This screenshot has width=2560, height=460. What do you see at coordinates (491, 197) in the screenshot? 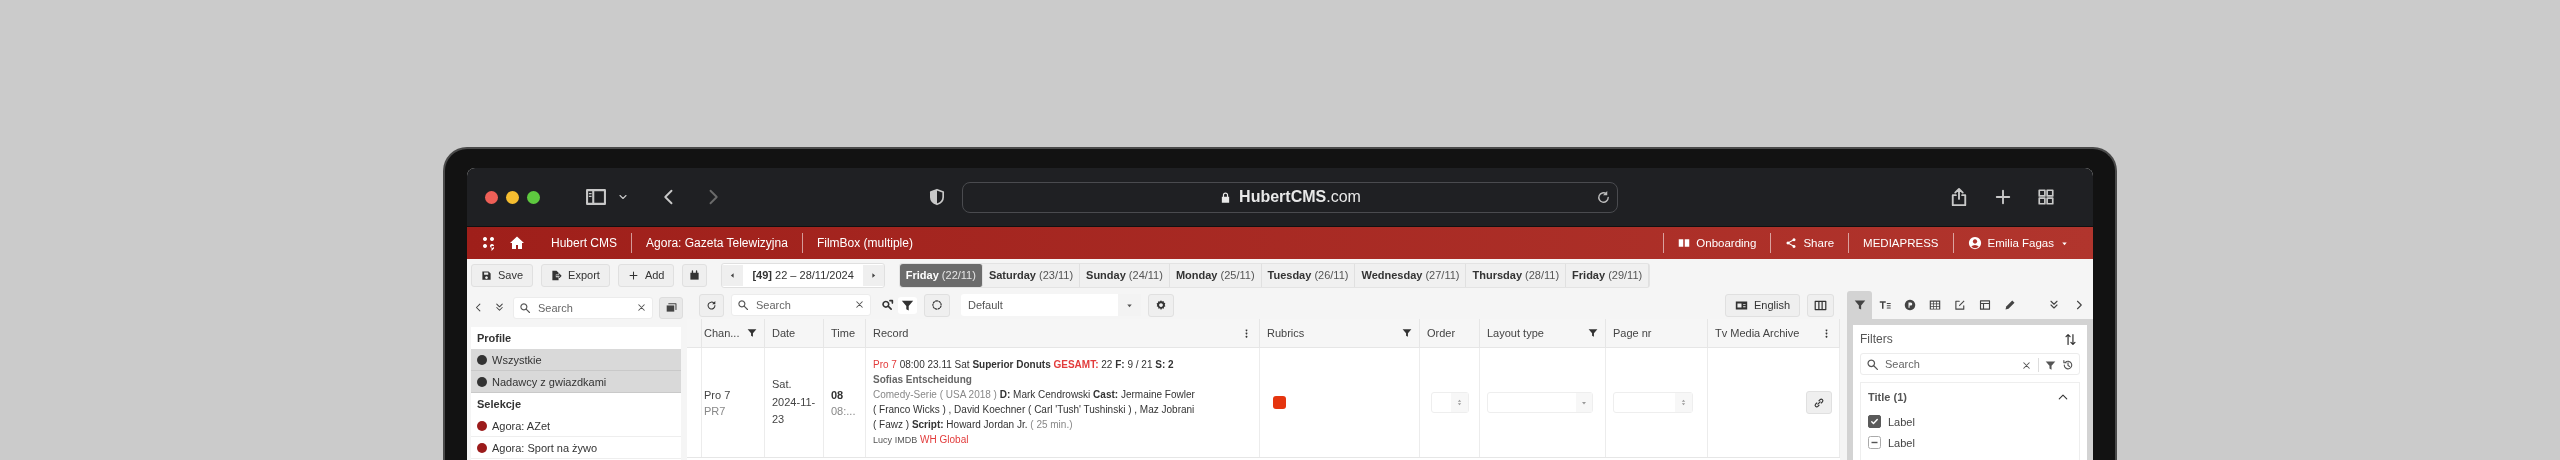
I see `close-window-button` at bounding box center [491, 197].